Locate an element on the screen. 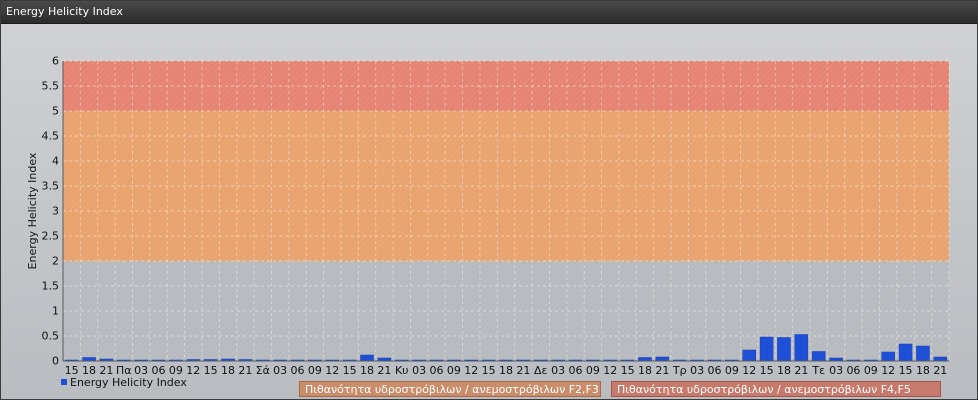  legend-series-entry: Energy Helicity Index is located at coordinates (124, 382).